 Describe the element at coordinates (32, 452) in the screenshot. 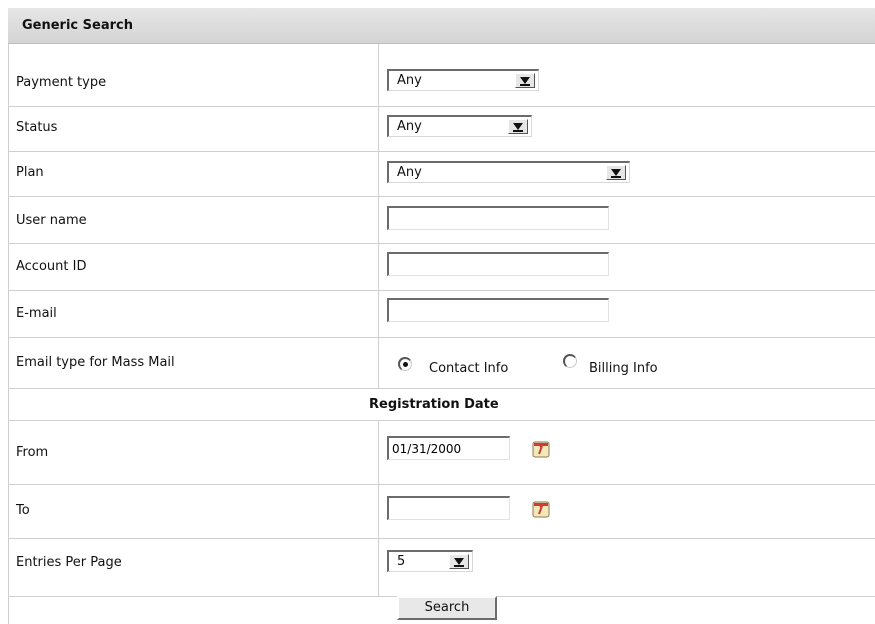

I see `from-label: From` at that location.